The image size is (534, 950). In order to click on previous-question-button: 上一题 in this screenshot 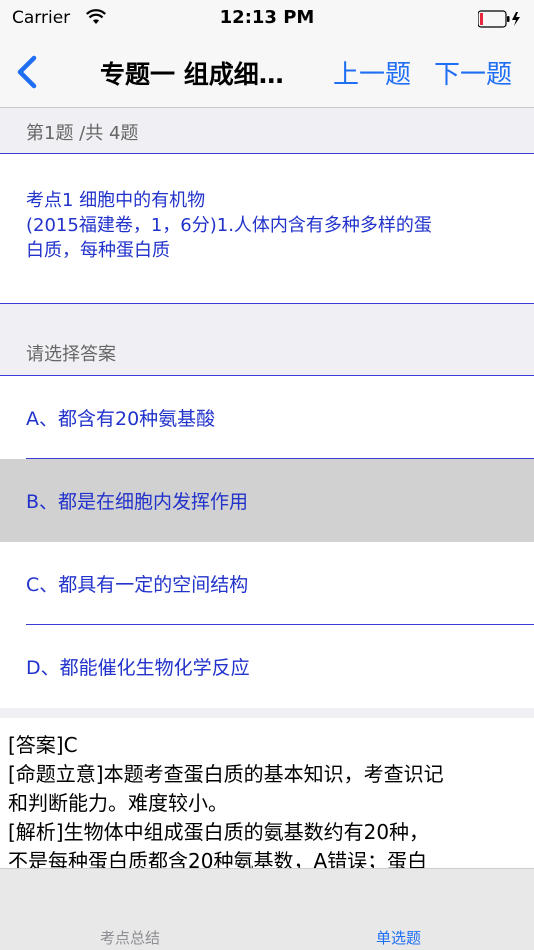, I will do `click(372, 72)`.